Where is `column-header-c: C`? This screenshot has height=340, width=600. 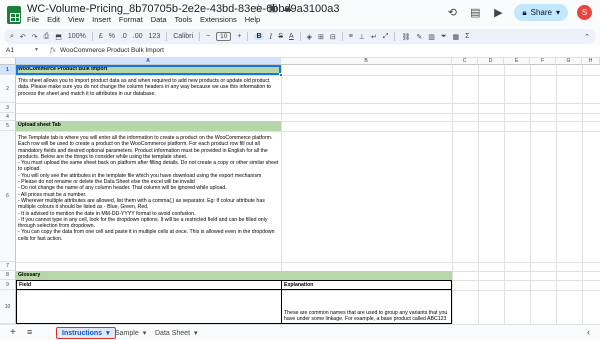 column-header-c: C is located at coordinates (465, 61).